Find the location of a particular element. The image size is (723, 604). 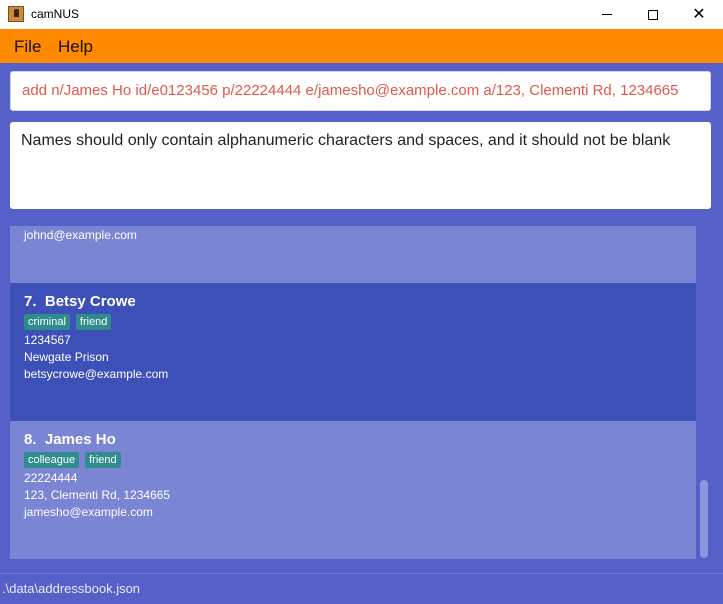

close-icon: ✕ is located at coordinates (699, 14).